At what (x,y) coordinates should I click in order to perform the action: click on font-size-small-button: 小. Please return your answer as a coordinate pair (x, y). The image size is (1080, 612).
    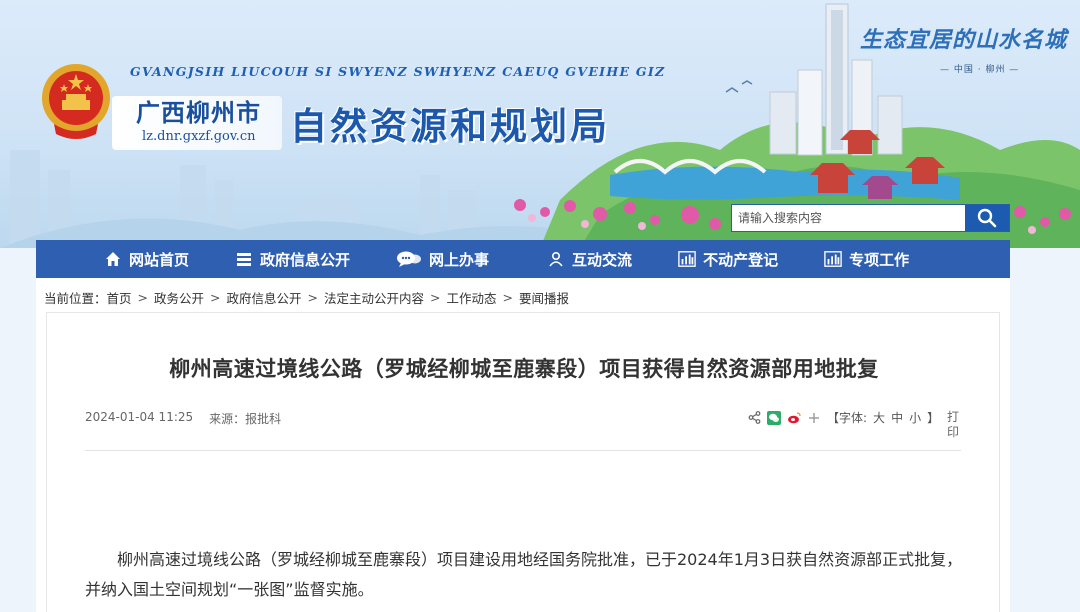
    Looking at the image, I should click on (915, 417).